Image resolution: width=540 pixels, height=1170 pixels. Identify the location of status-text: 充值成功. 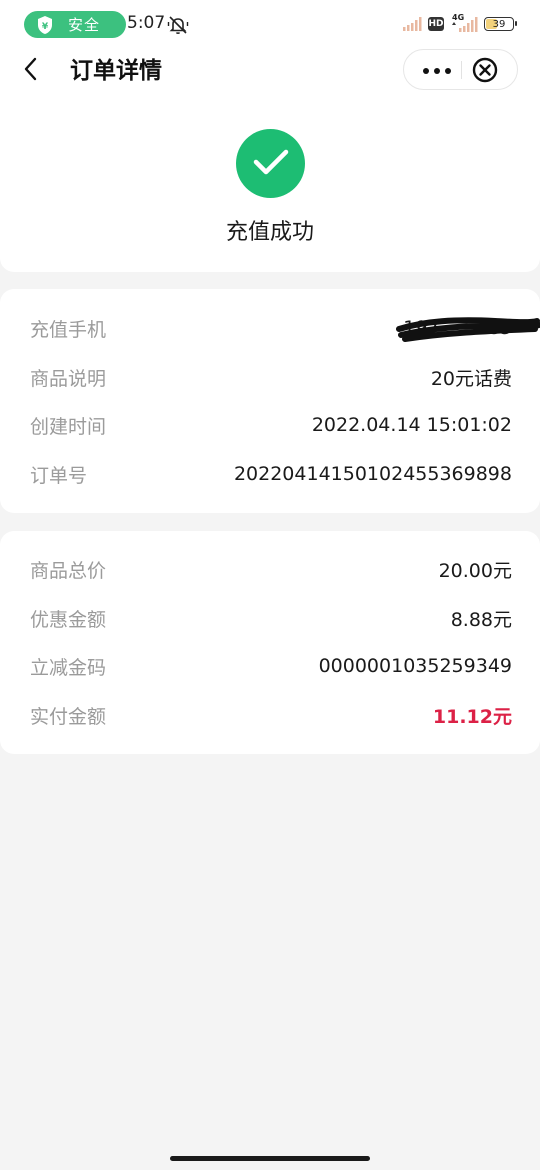
(269, 232).